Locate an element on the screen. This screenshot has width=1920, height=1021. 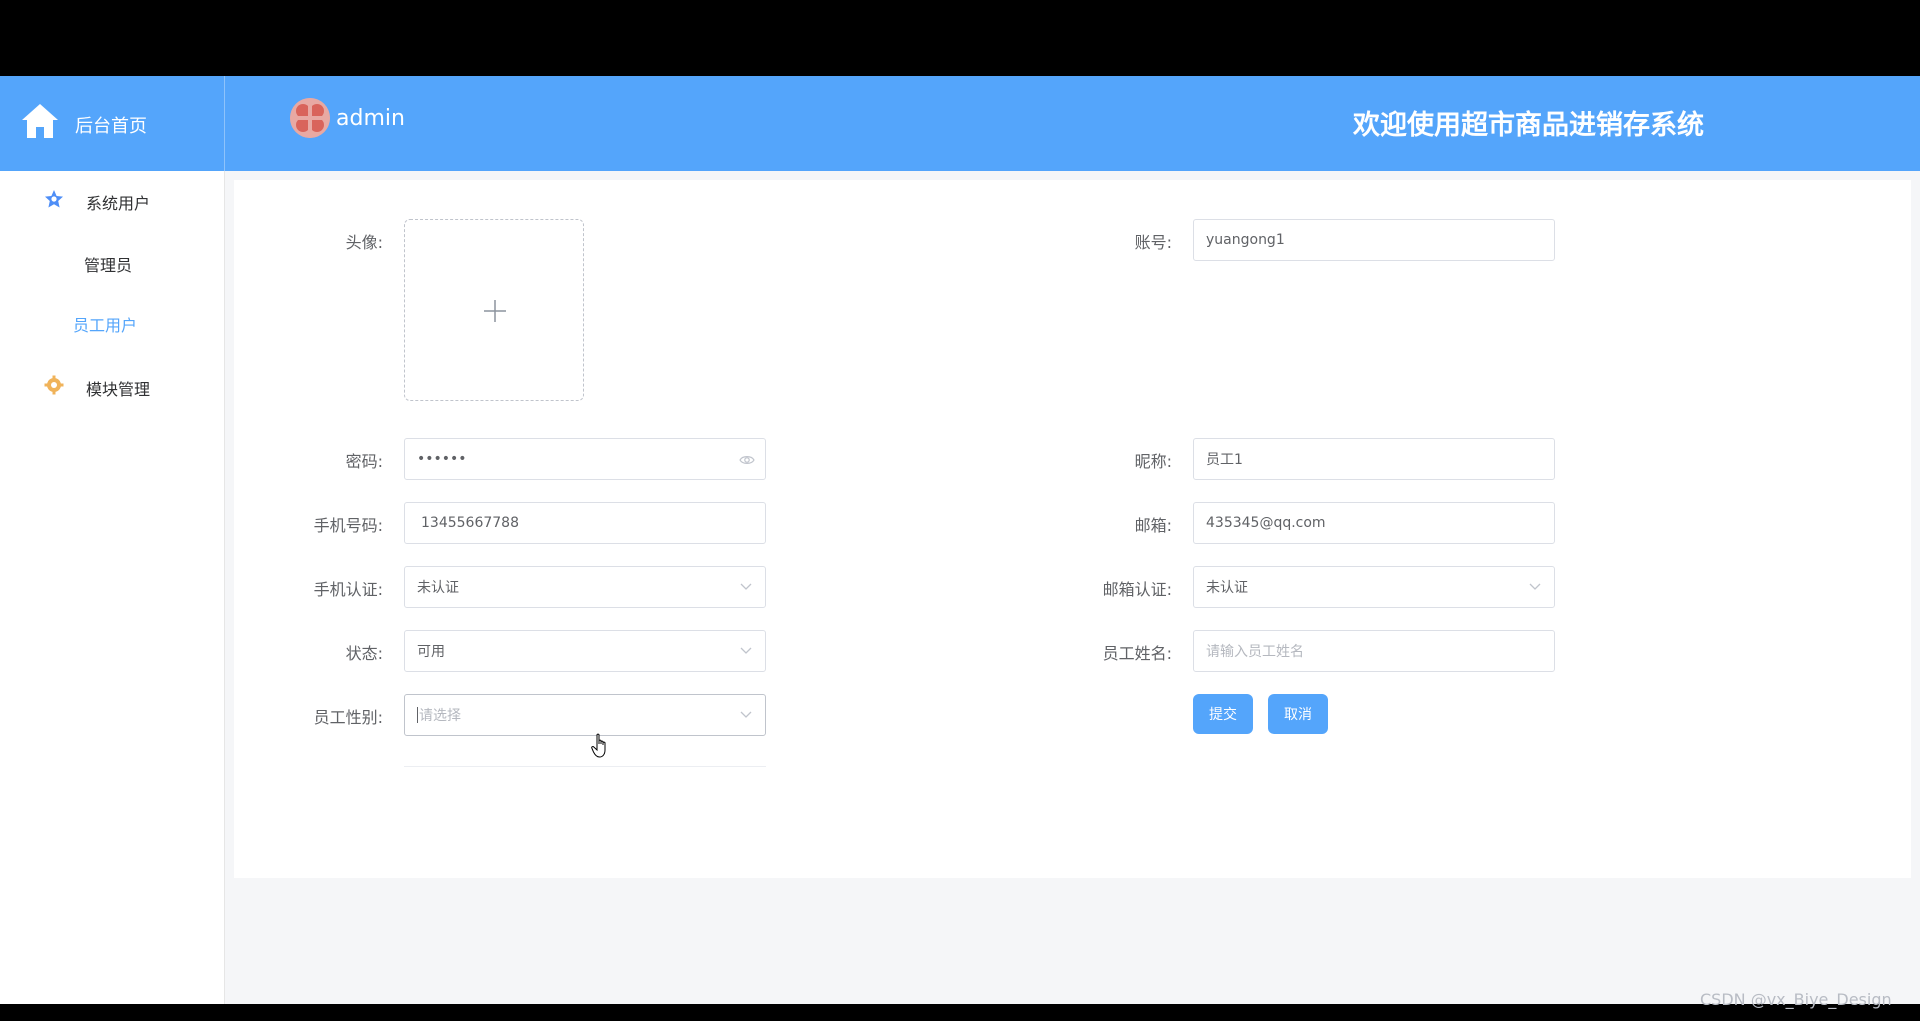
nickname-input: 员工1 is located at coordinates (1374, 459).